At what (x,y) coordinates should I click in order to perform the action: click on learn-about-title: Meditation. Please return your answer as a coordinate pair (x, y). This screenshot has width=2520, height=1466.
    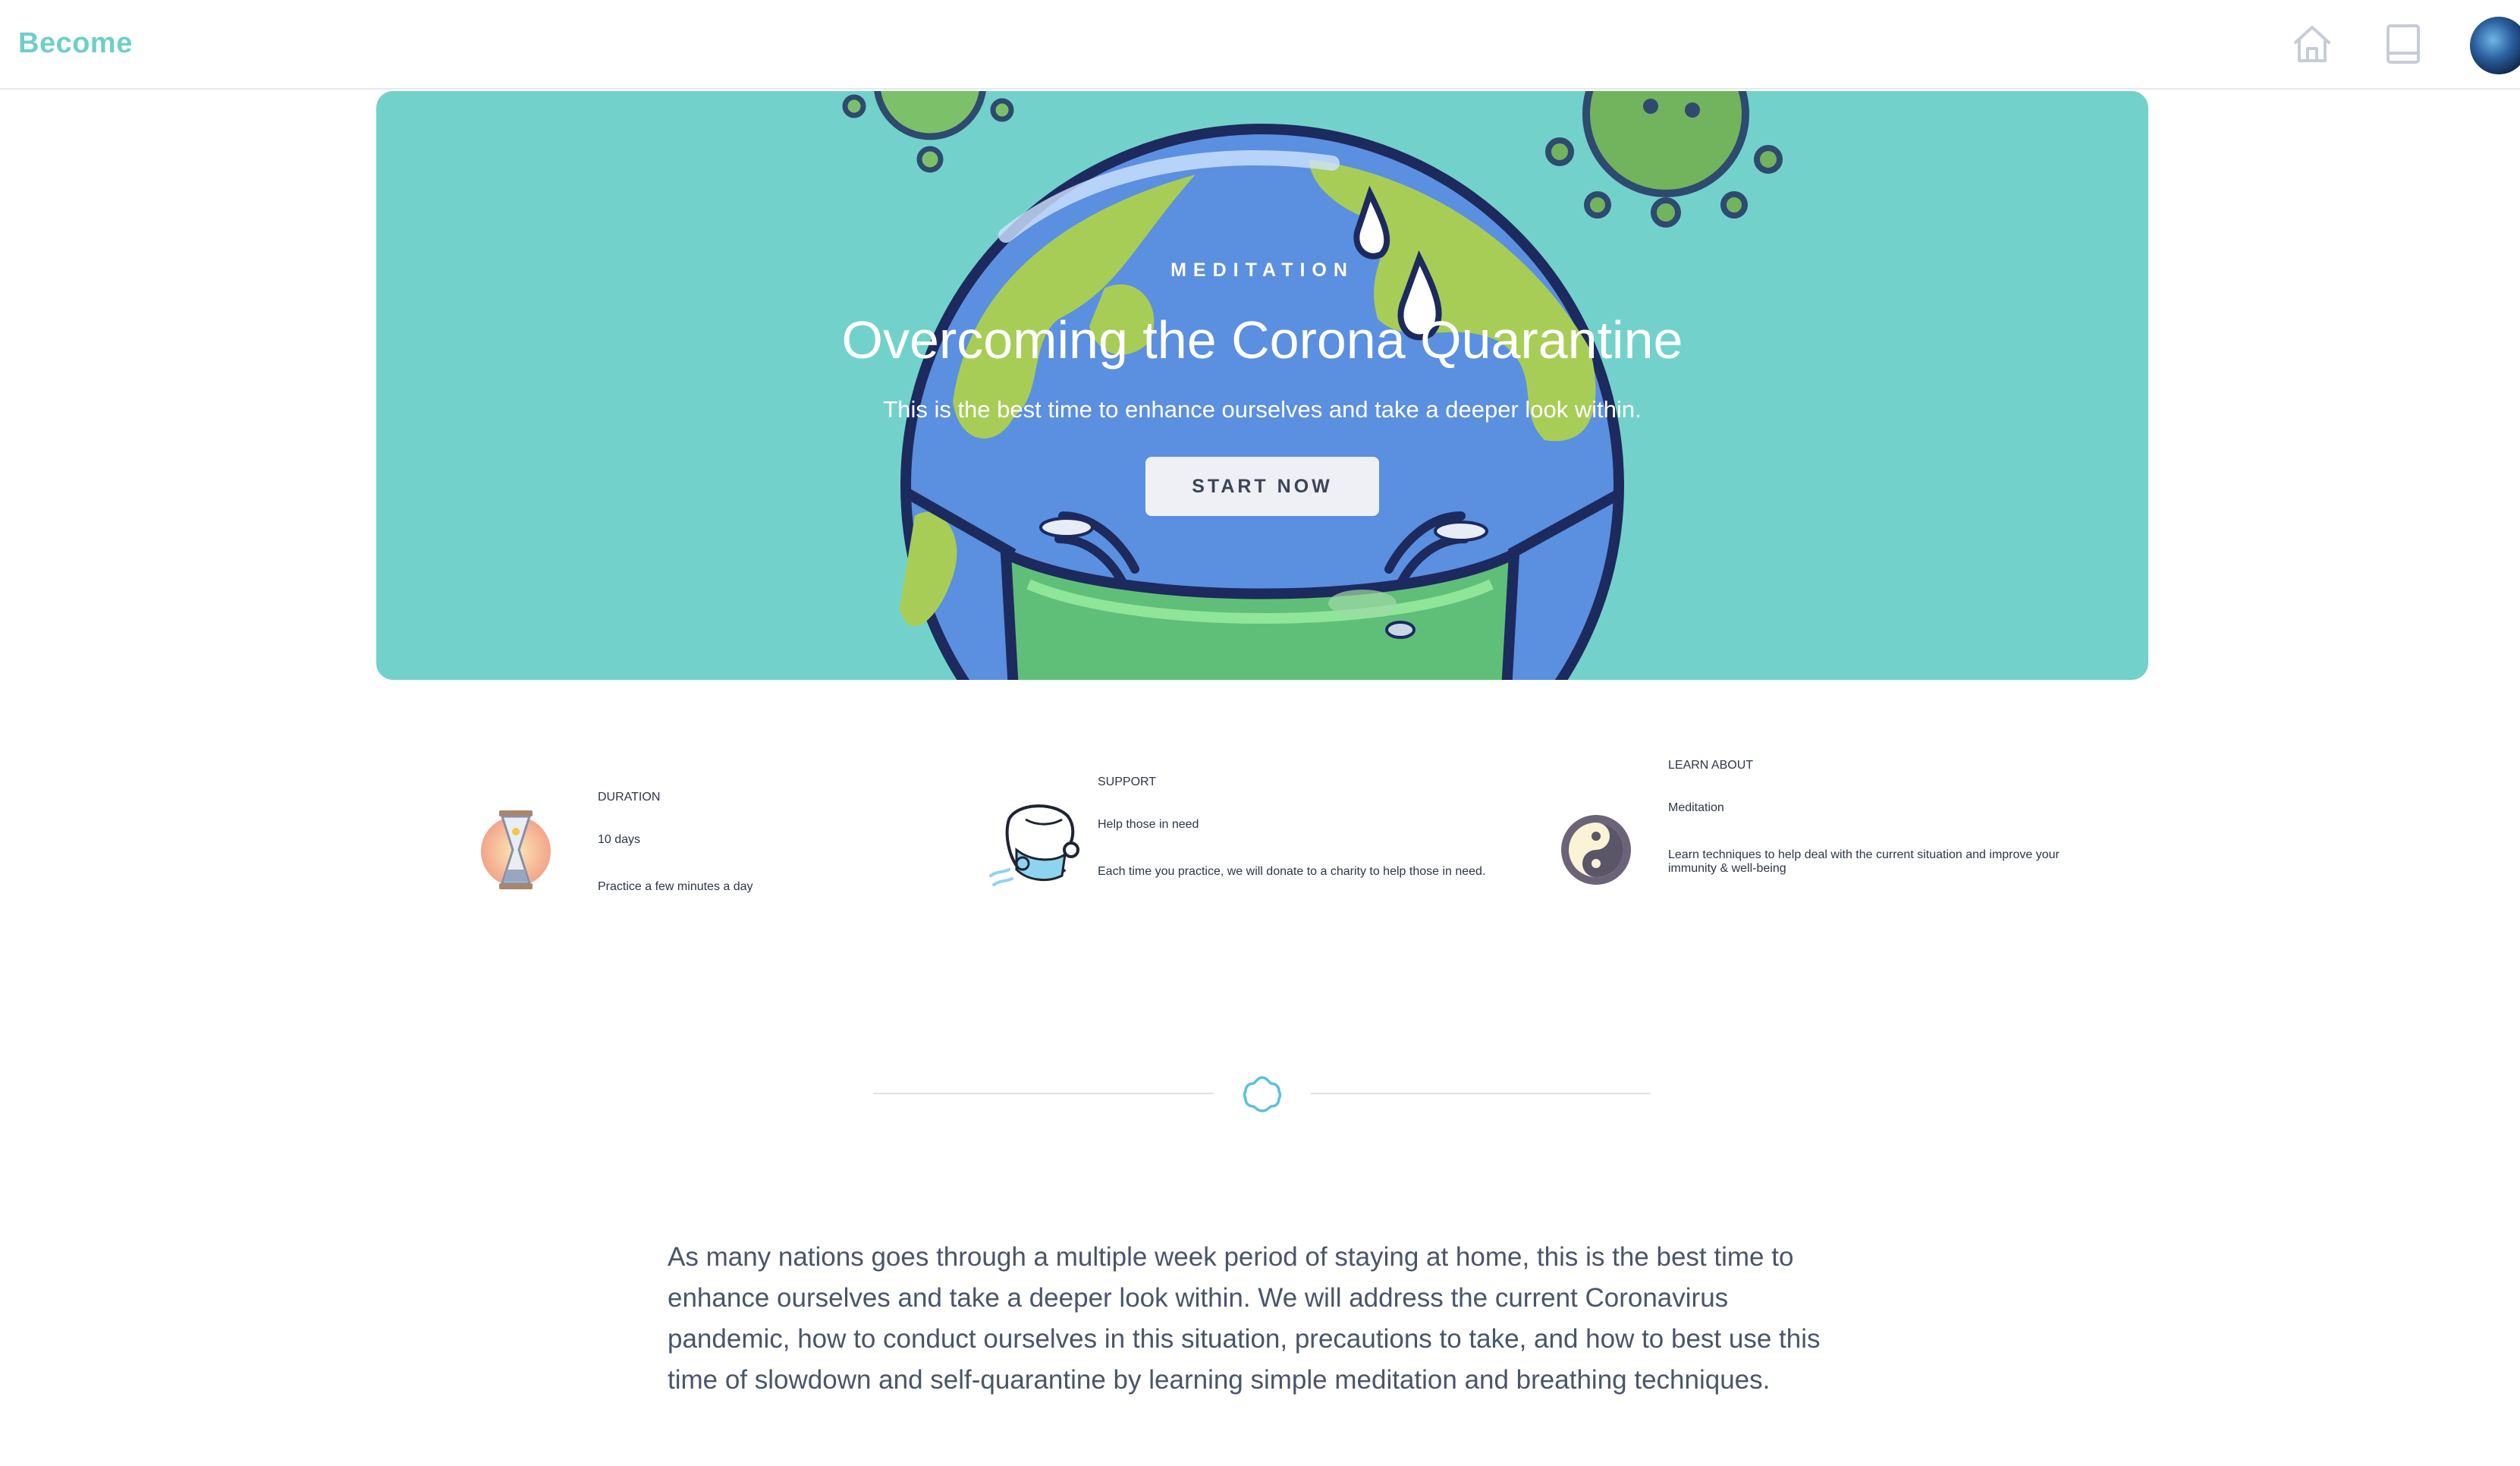
    Looking at the image, I should click on (1696, 807).